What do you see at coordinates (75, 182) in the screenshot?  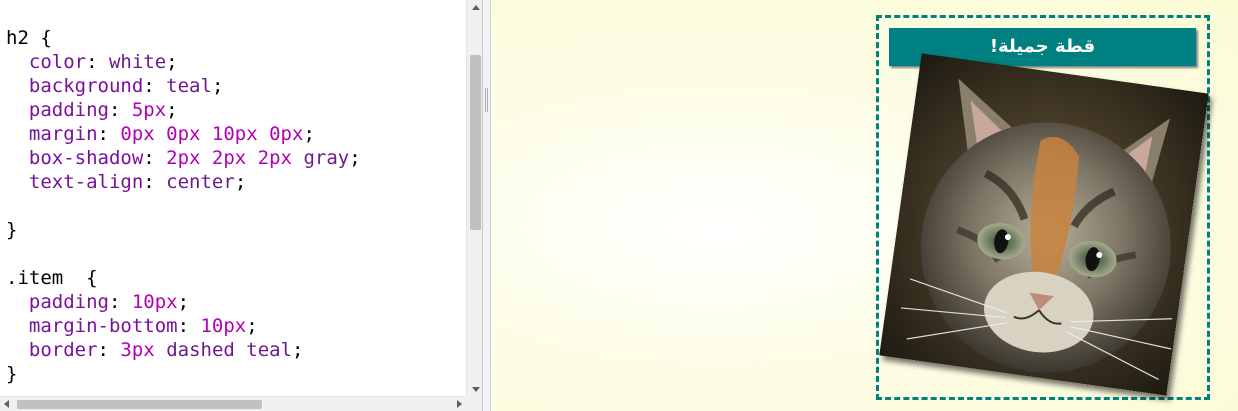 I see `code-token: text-align` at bounding box center [75, 182].